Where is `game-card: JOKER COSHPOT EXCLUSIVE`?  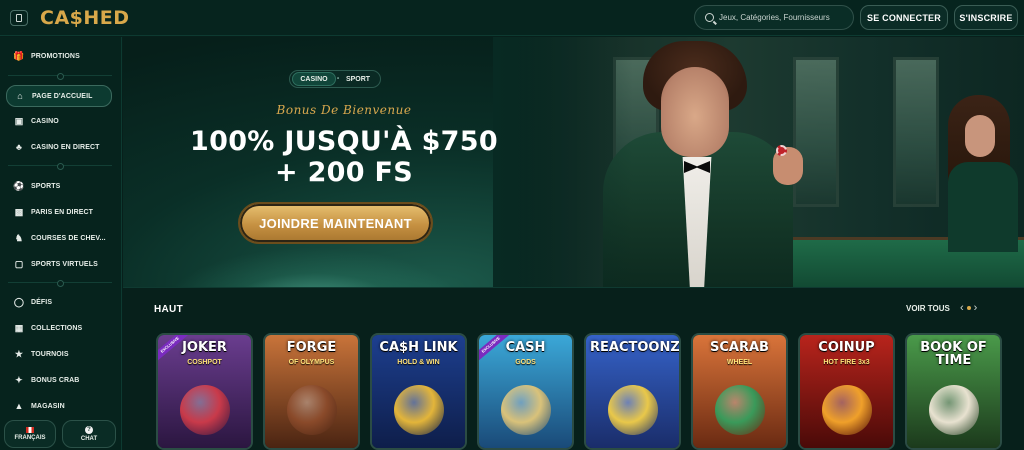 game-card: JOKER COSHPOT EXCLUSIVE is located at coordinates (204, 391).